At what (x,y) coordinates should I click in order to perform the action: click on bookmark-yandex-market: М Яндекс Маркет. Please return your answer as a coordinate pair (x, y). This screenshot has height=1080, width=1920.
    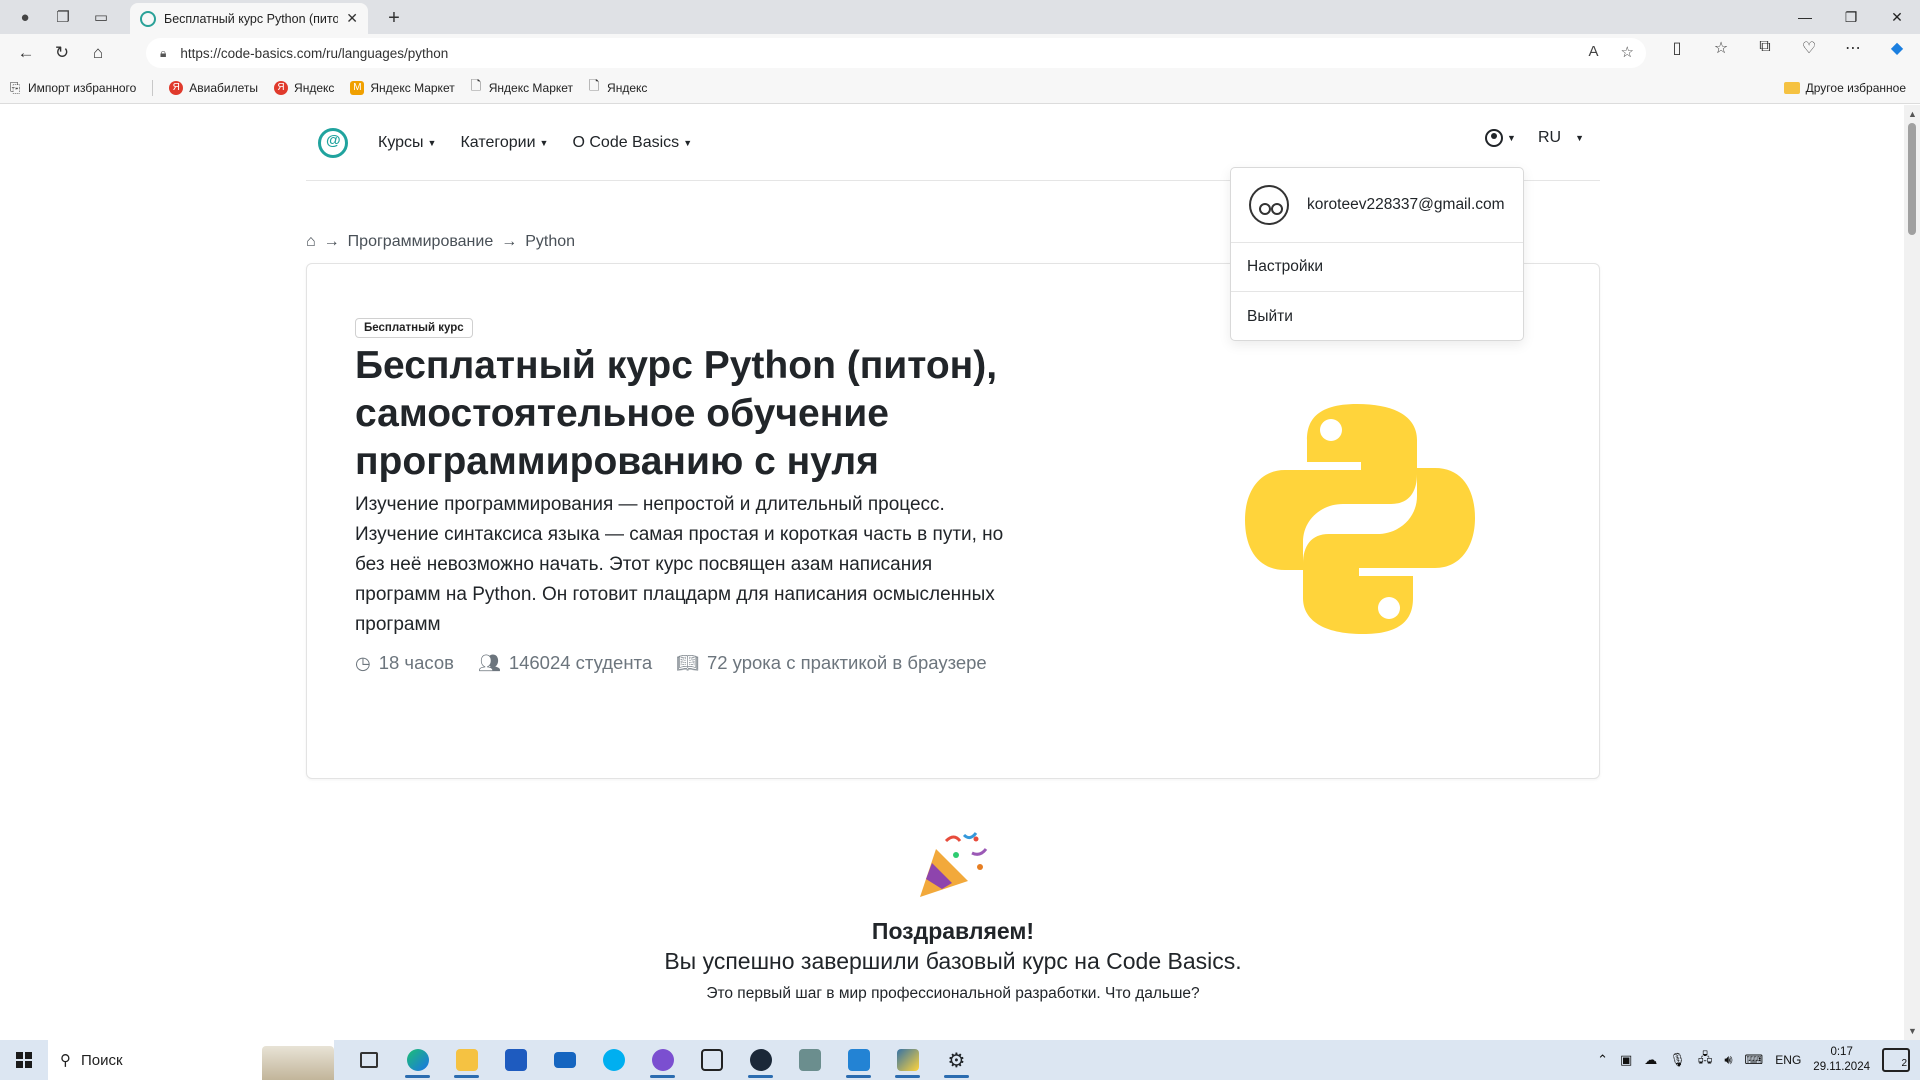
    Looking at the image, I should click on (402, 87).